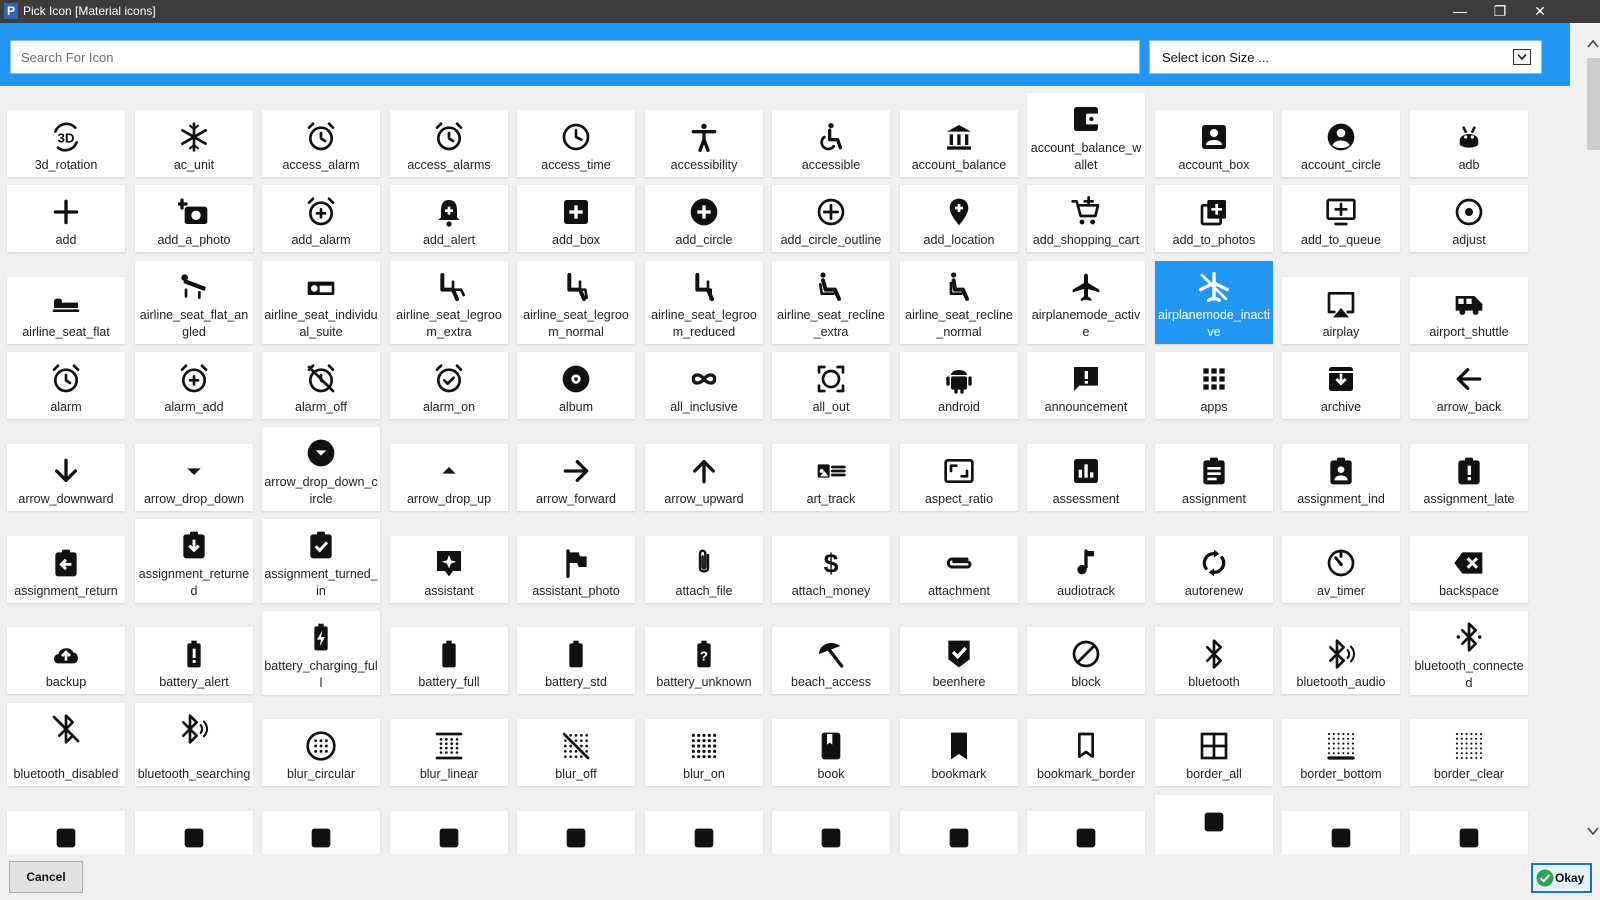  What do you see at coordinates (576, 218) in the screenshot?
I see `icon-tile-add_box: add_box` at bounding box center [576, 218].